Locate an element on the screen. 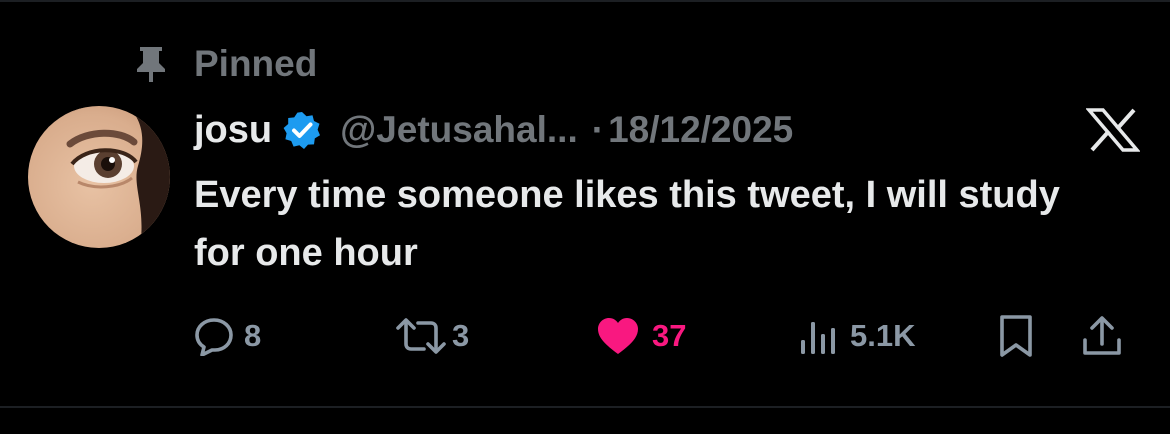  reply-button: 8 is located at coordinates (227, 336).